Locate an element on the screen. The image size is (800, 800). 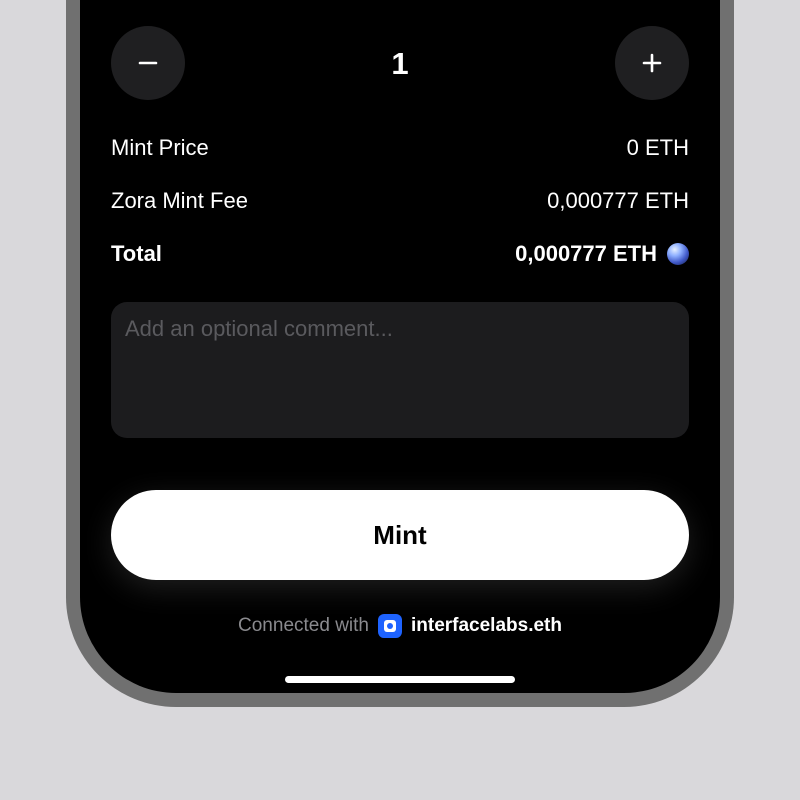
plus-icon is located at coordinates (652, 63).